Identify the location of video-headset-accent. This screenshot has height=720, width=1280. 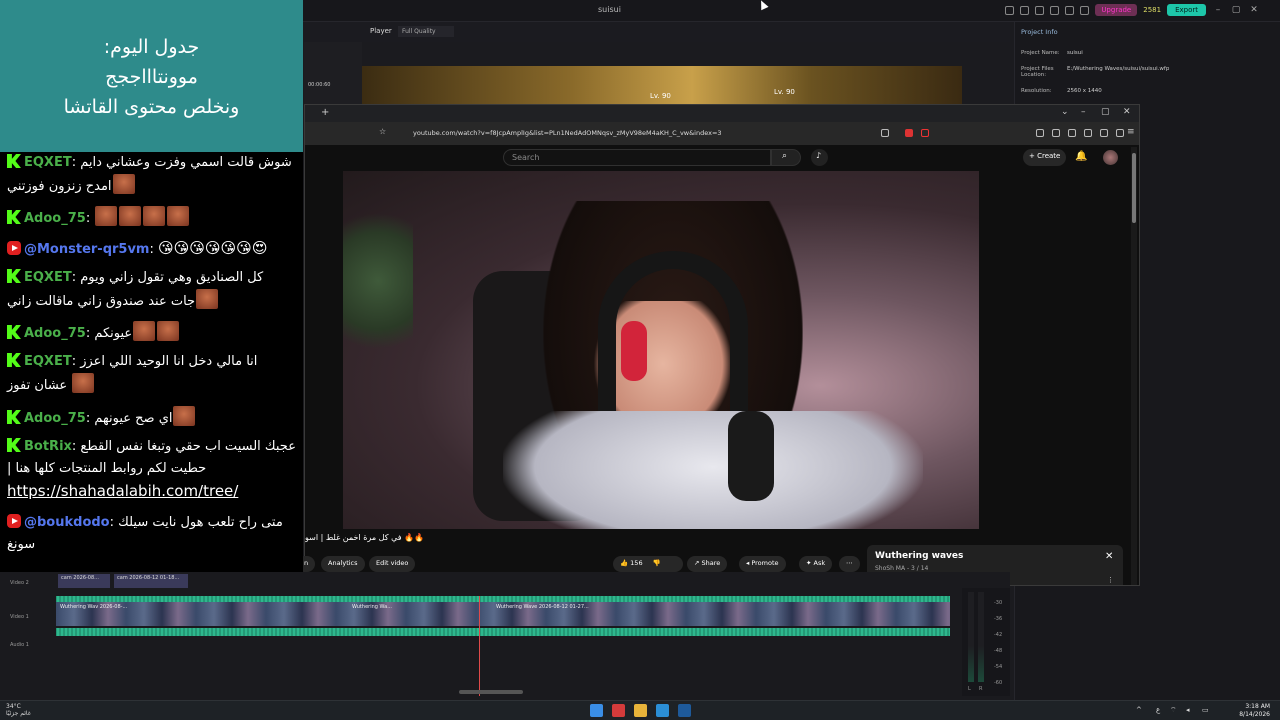
(634, 351).